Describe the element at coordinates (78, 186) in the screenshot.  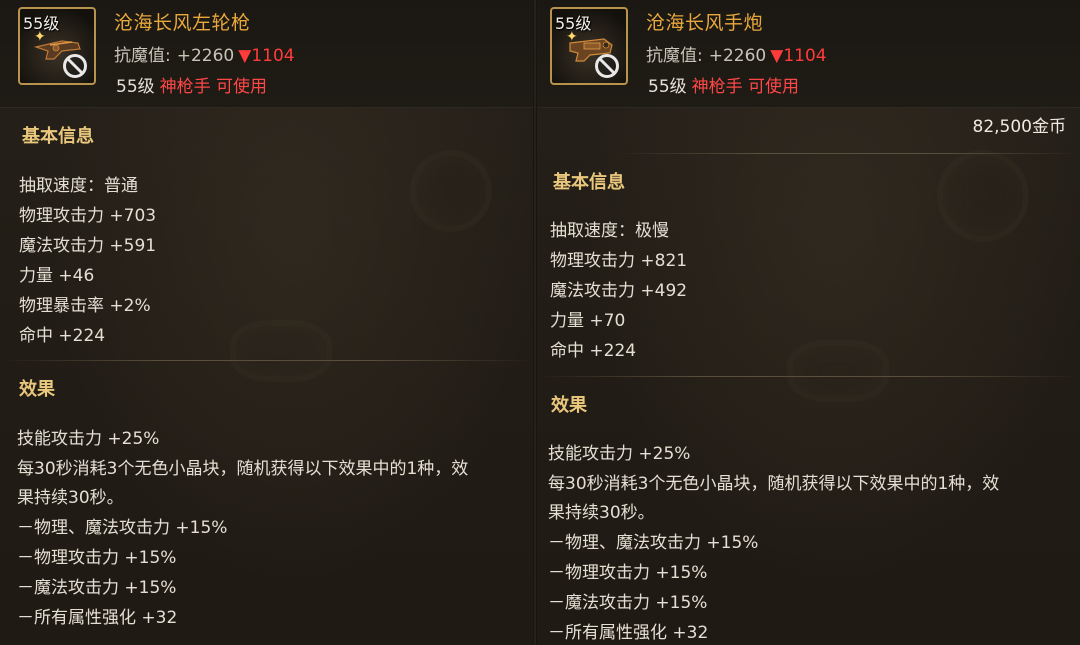
I see `stat-line: 抽取速度：普通` at that location.